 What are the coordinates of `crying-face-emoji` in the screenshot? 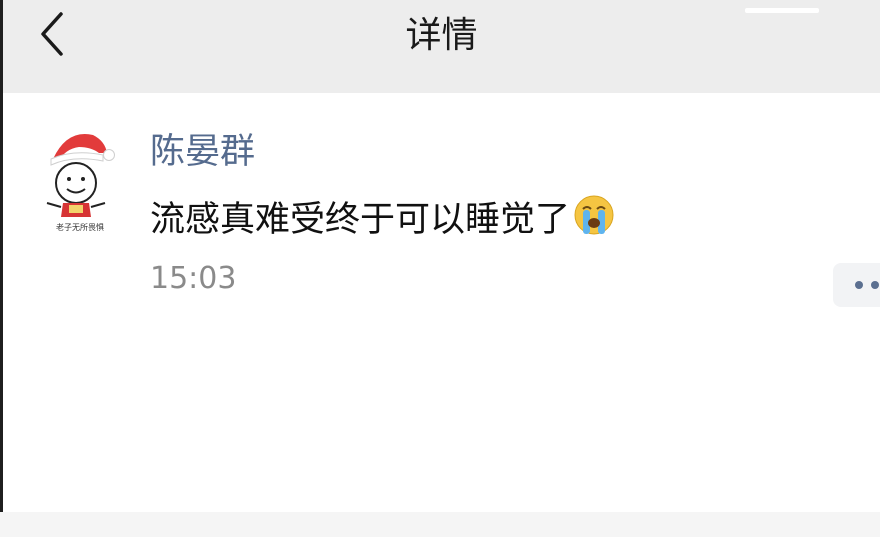 It's located at (594, 215).